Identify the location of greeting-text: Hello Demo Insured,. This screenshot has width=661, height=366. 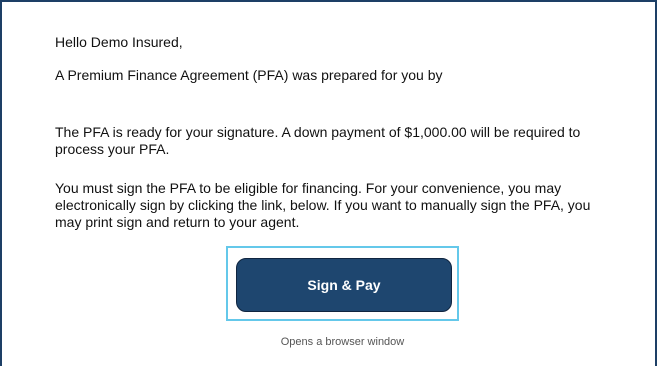
(119, 42).